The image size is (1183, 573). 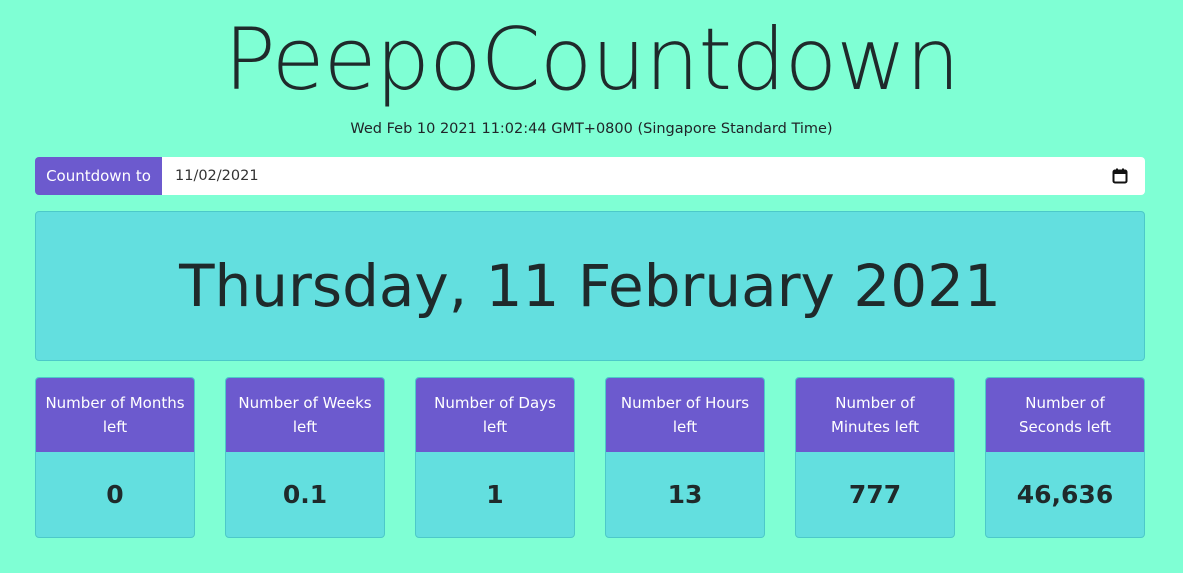 What do you see at coordinates (685, 457) in the screenshot?
I see `hours-left-card: Number of Hours left 13` at bounding box center [685, 457].